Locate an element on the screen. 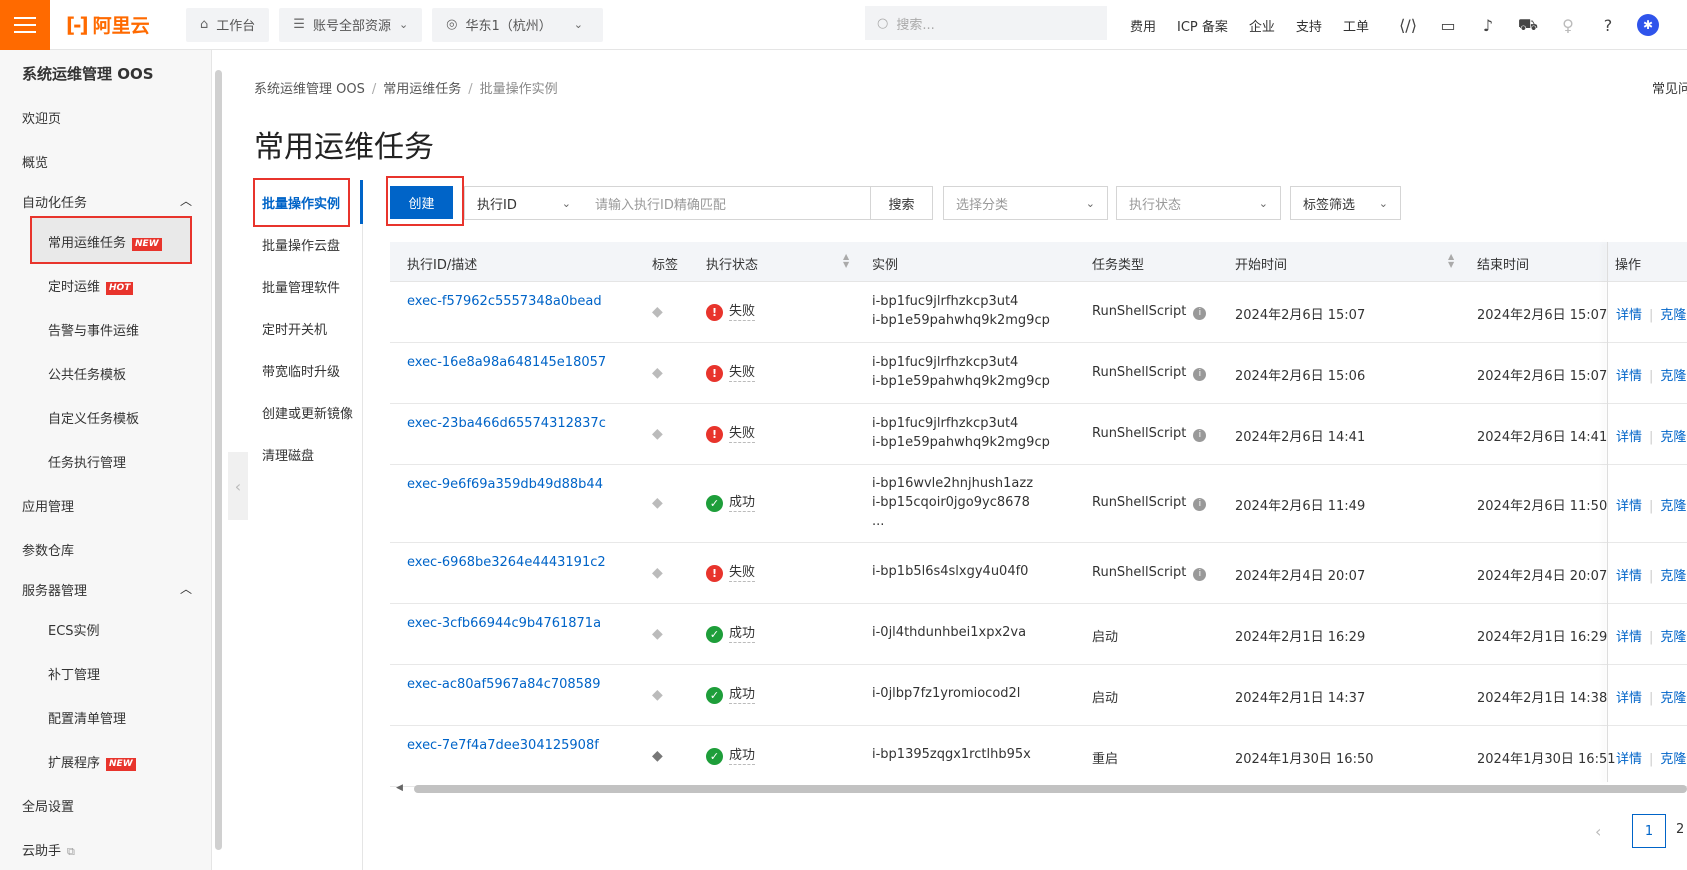  sidebar-item-ecs: ECS实例 is located at coordinates (74, 629).